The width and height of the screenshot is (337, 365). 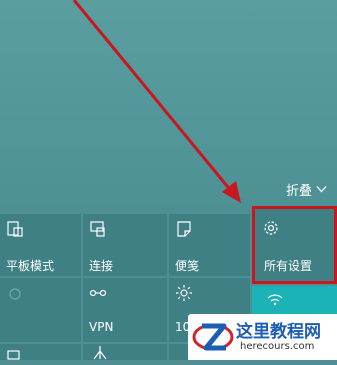 What do you see at coordinates (213, 337) in the screenshot?
I see `watermark-logo` at bounding box center [213, 337].